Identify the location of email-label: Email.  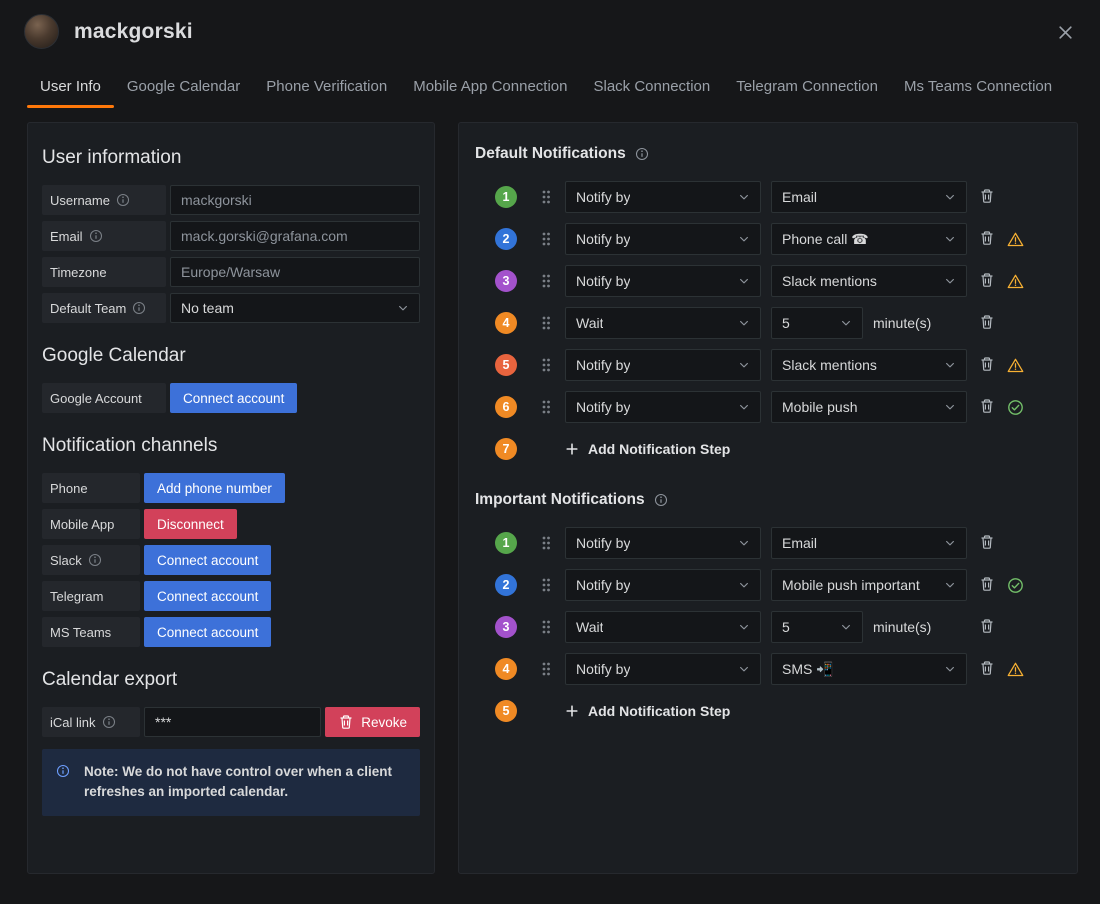
(104, 236).